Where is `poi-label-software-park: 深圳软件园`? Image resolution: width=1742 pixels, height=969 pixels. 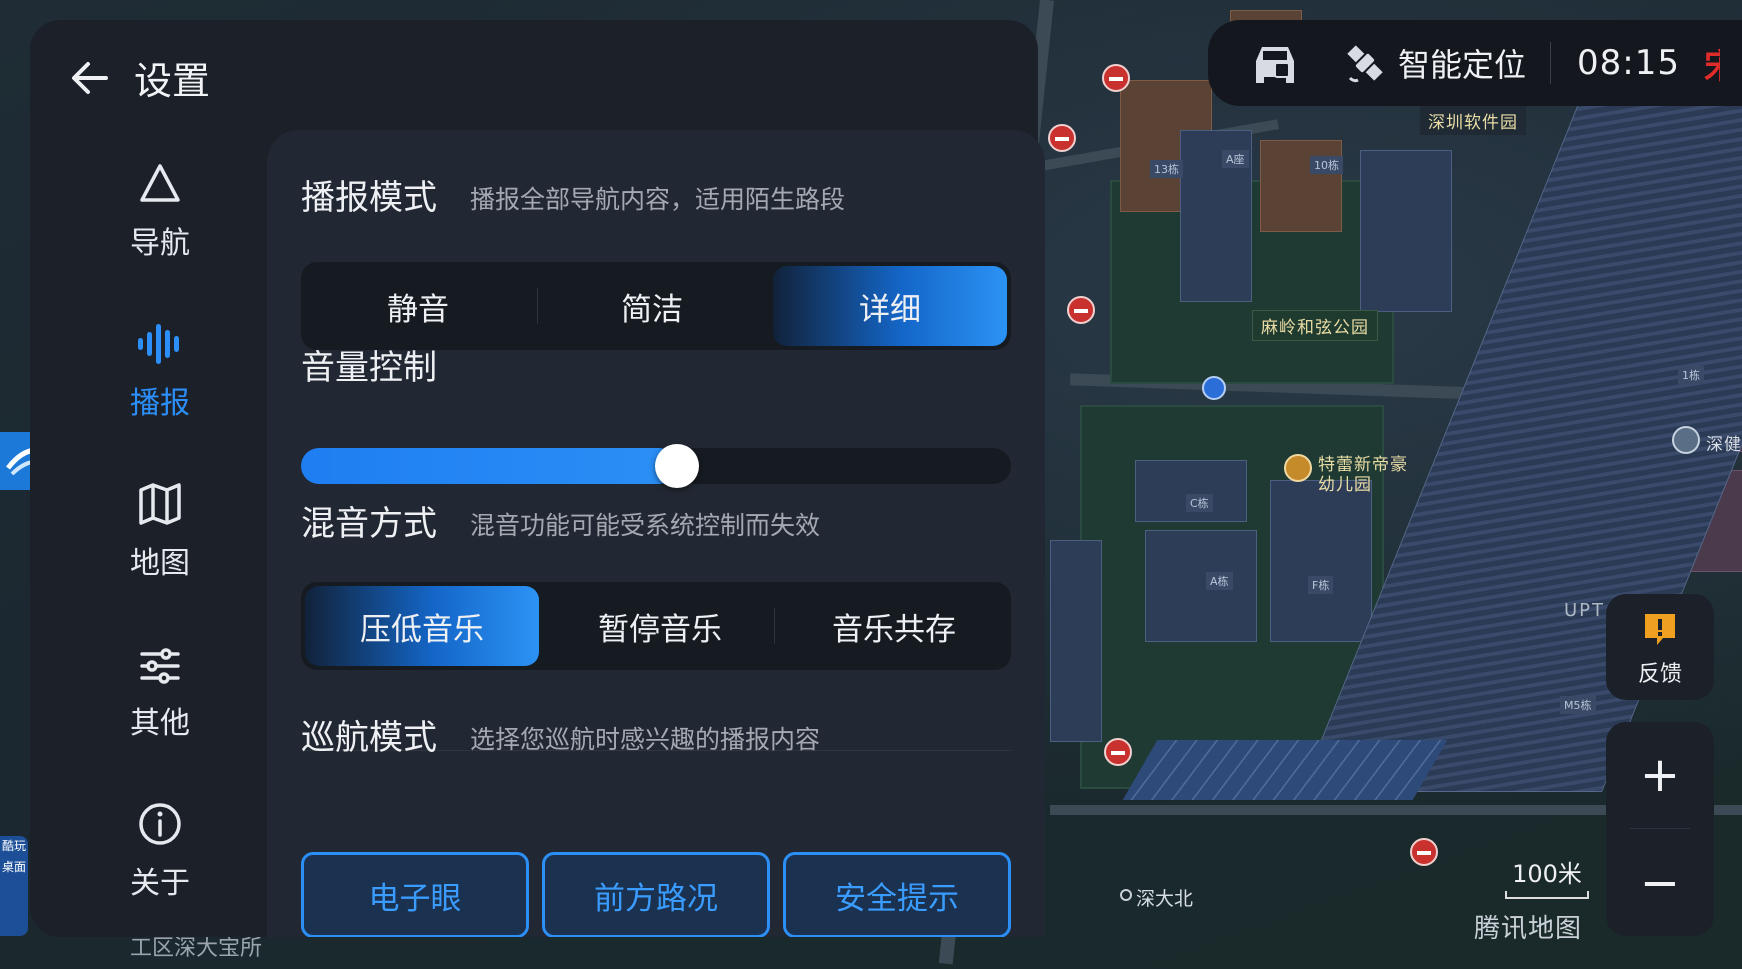 poi-label-software-park: 深圳软件园 is located at coordinates (1473, 120).